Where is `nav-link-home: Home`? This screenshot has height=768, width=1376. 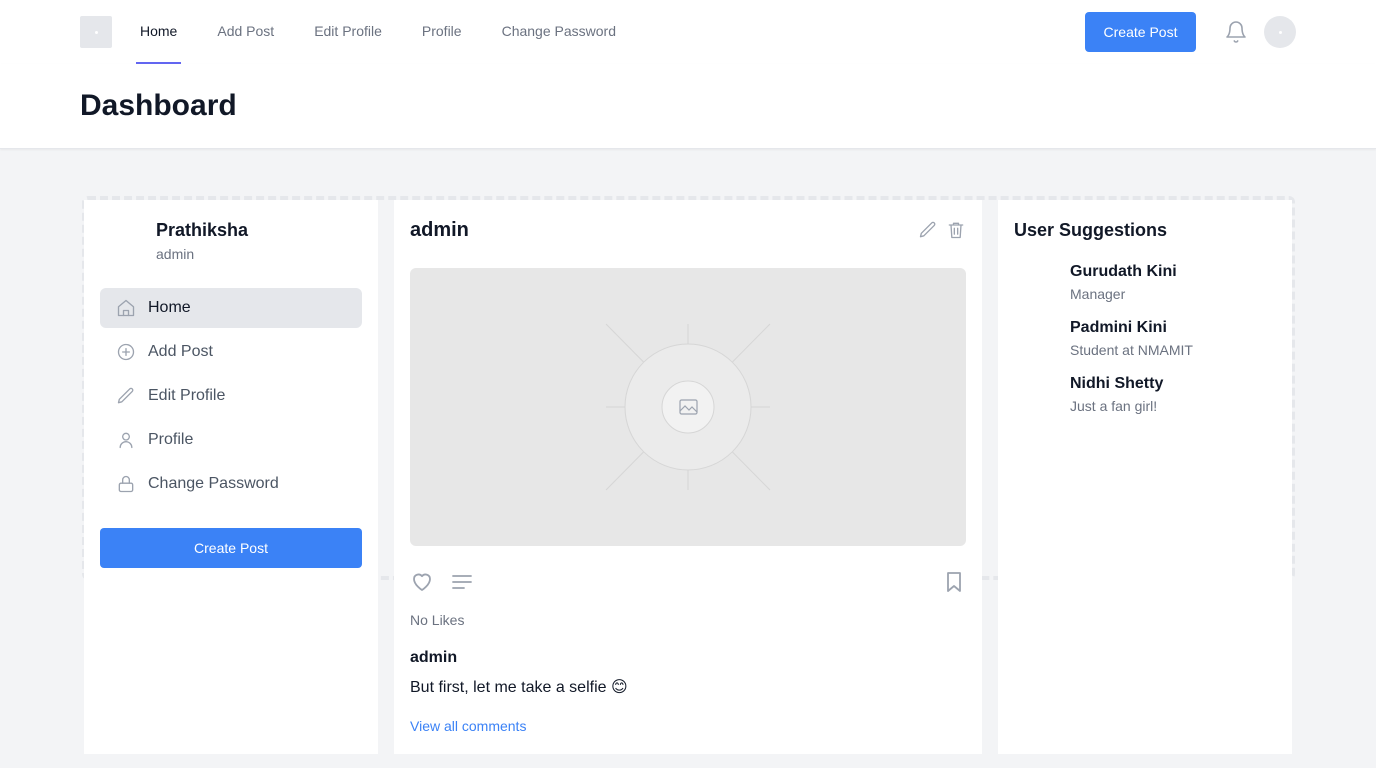
nav-link-home: Home is located at coordinates (159, 32).